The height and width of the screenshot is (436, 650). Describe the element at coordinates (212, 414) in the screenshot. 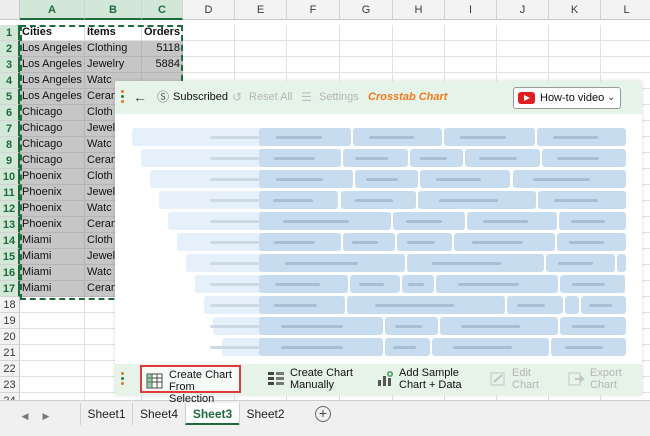

I see `sheet-tab-sheet3: Sheet3` at that location.